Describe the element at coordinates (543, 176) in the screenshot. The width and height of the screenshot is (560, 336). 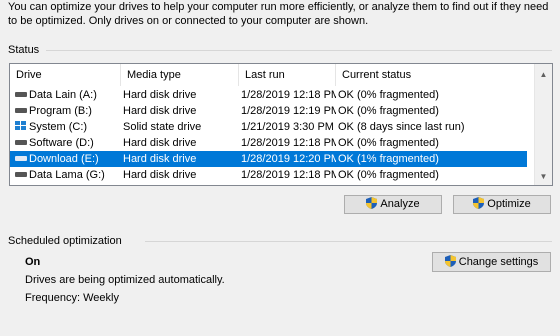
I see `scroll-down-arrow-icon: ▼` at that location.